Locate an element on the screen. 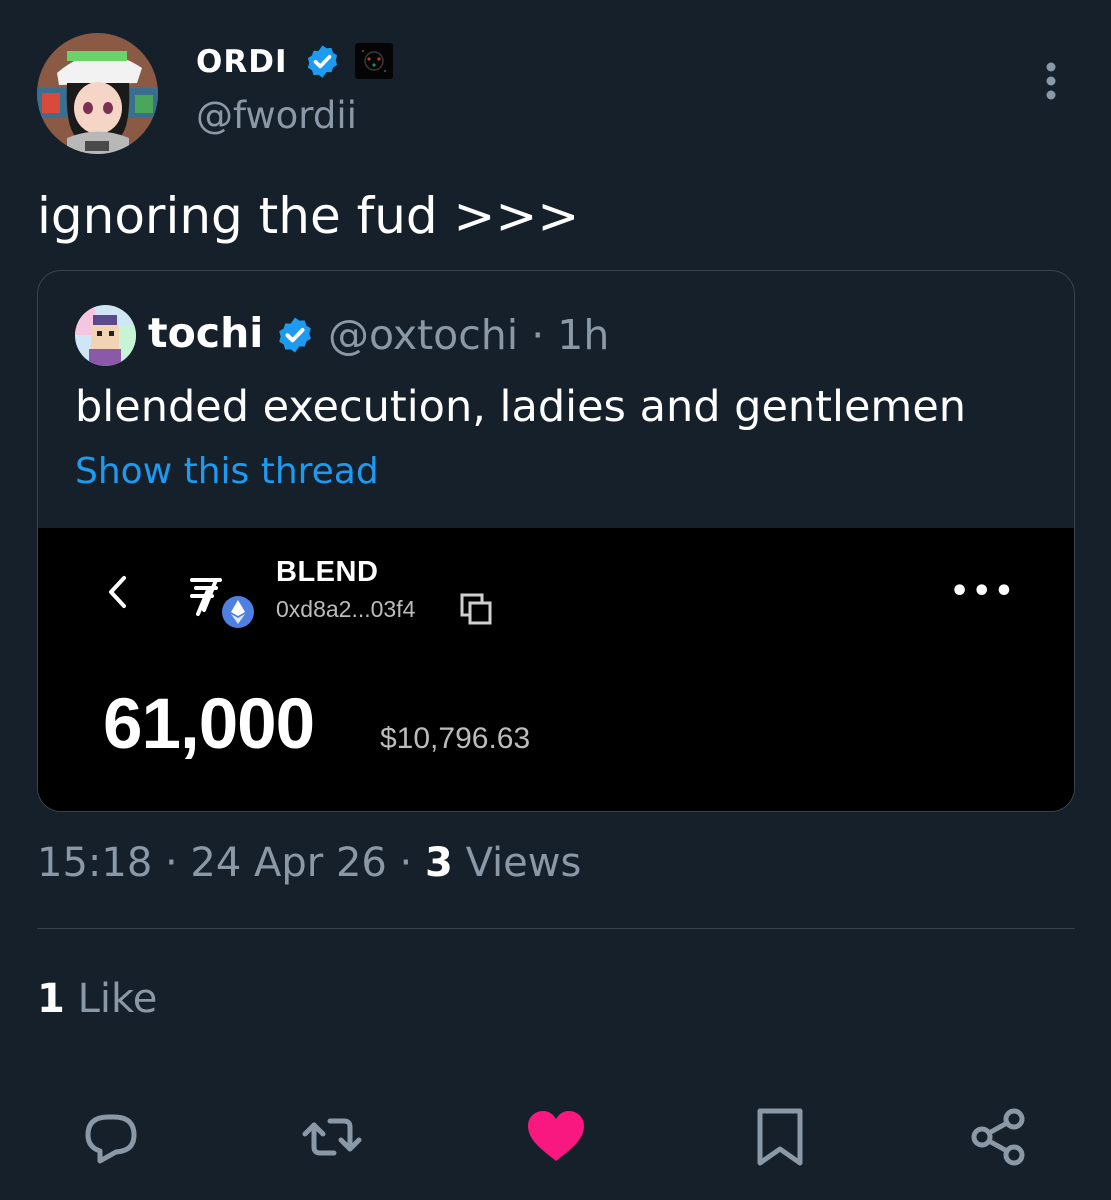 The width and height of the screenshot is (1111, 1200). likes-label: Like is located at coordinates (117, 999).